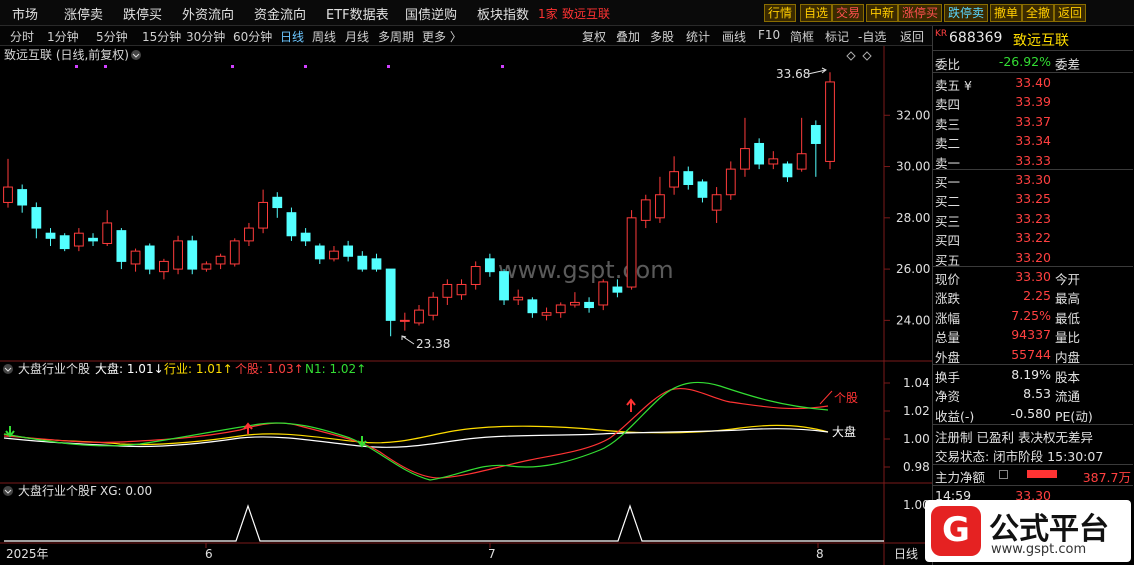 Image resolution: width=1134 pixels, height=565 pixels. I want to click on limit-down-sell-button: 跌停卖, so click(966, 13).